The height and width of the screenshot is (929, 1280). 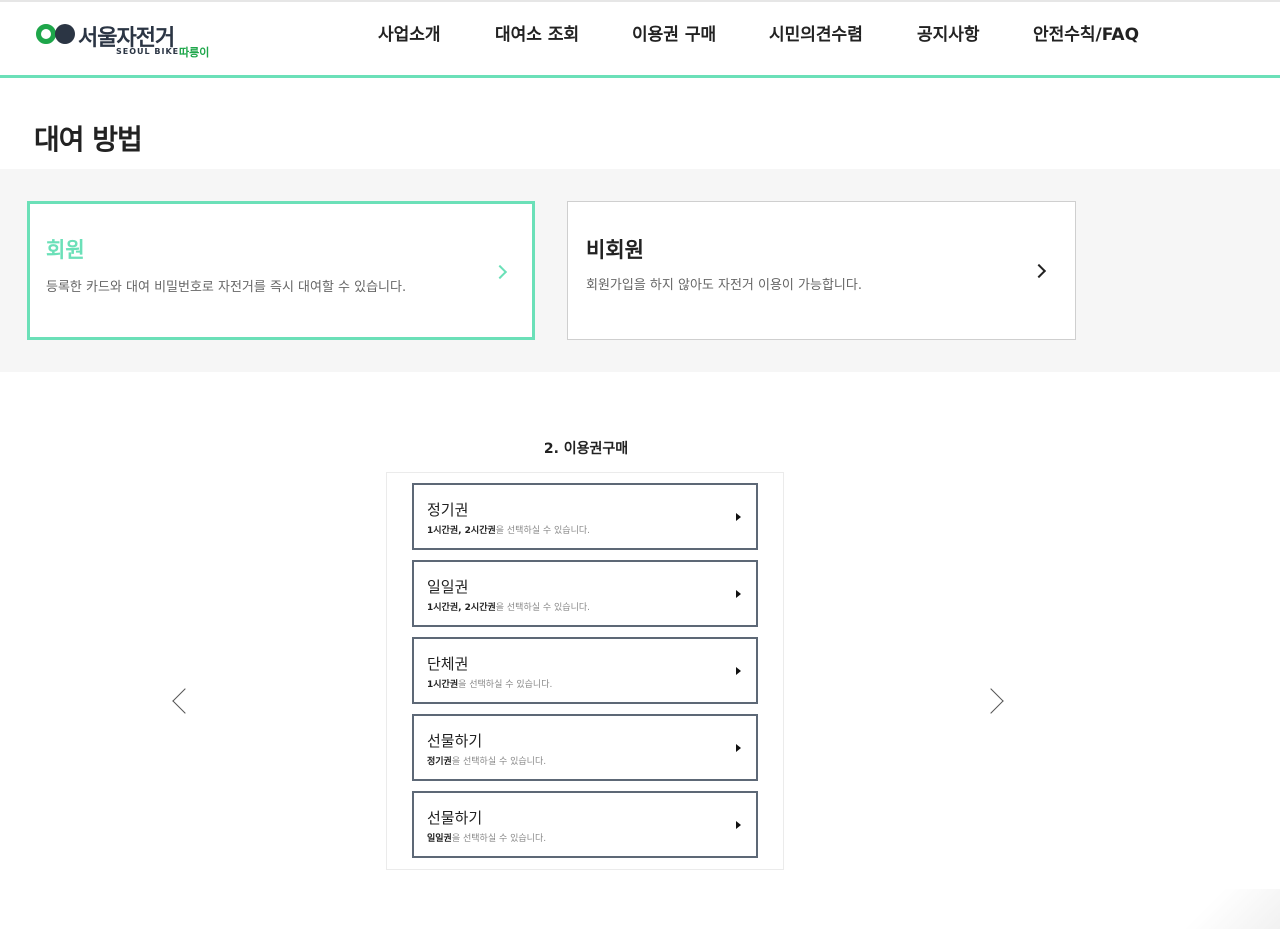 What do you see at coordinates (586, 449) in the screenshot?
I see `section-title: 2. 이용권구매` at bounding box center [586, 449].